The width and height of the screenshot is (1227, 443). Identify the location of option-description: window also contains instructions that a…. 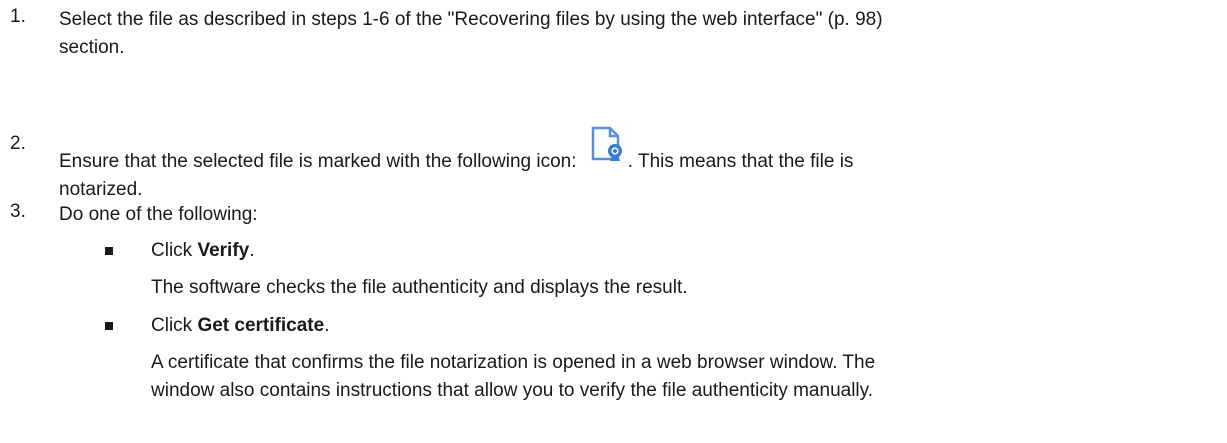
(512, 390).